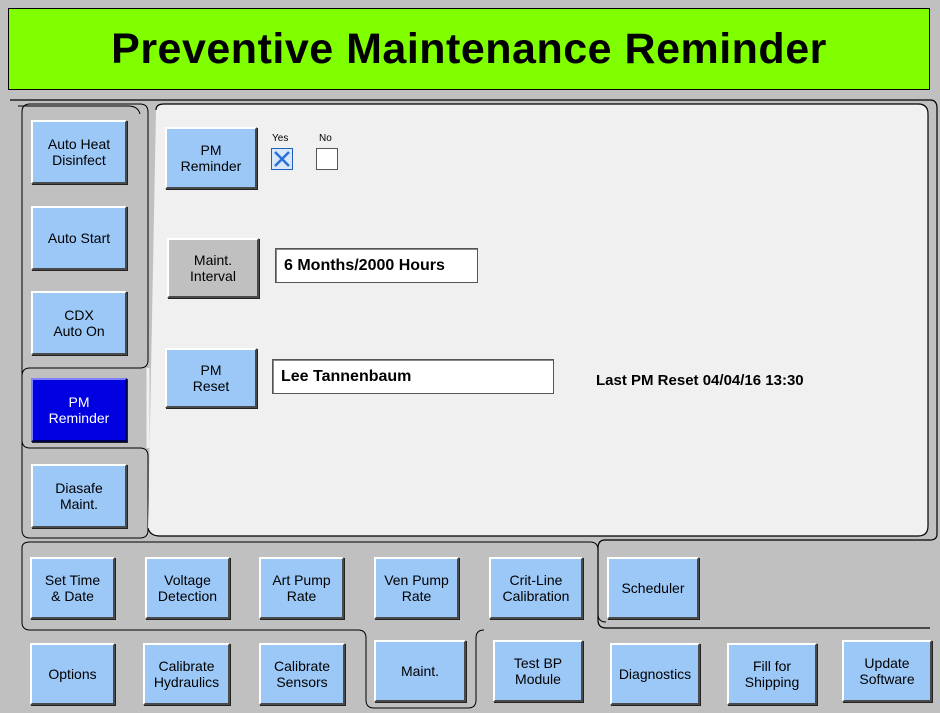 The image size is (940, 713). I want to click on yes-checkbox, so click(282, 159).